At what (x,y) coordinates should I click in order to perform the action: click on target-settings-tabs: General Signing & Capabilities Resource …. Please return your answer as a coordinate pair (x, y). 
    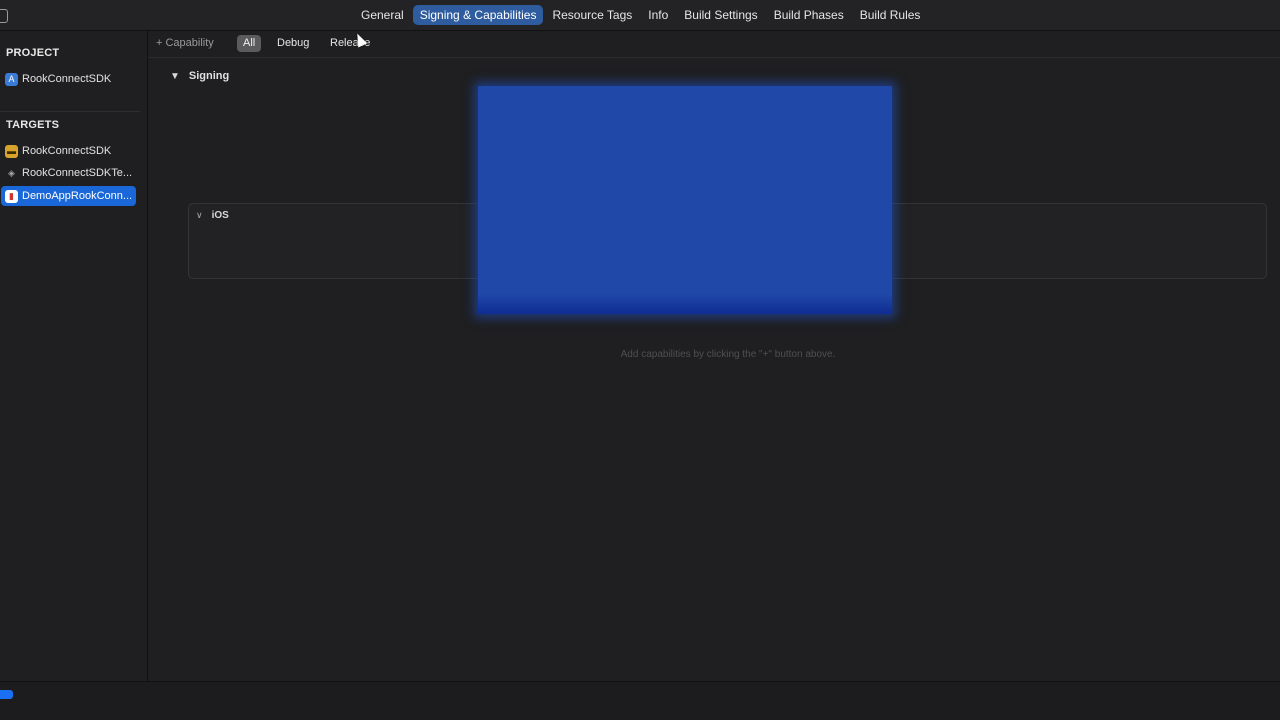
    Looking at the image, I should click on (641, 15).